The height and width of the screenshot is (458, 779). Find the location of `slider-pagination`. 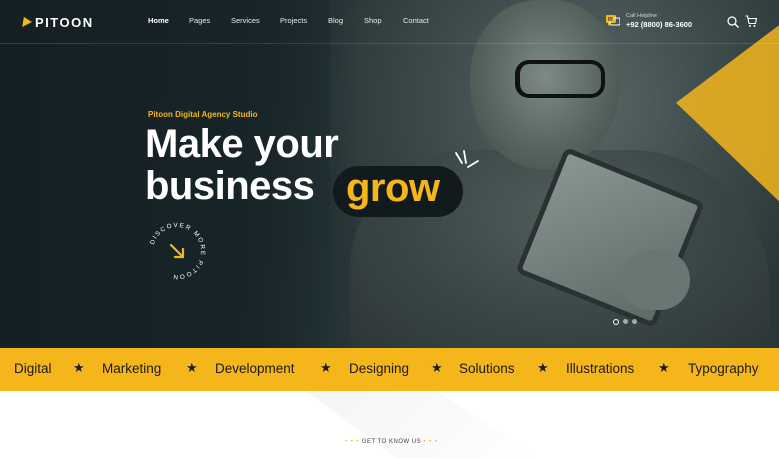

slider-pagination is located at coordinates (625, 322).